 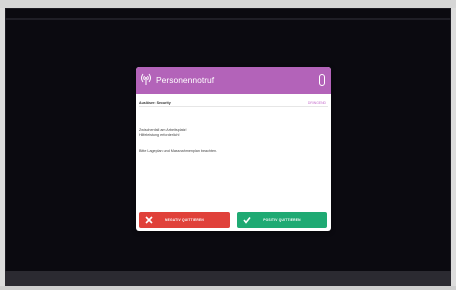 I want to click on screen-top-line, so click(x=228, y=19).